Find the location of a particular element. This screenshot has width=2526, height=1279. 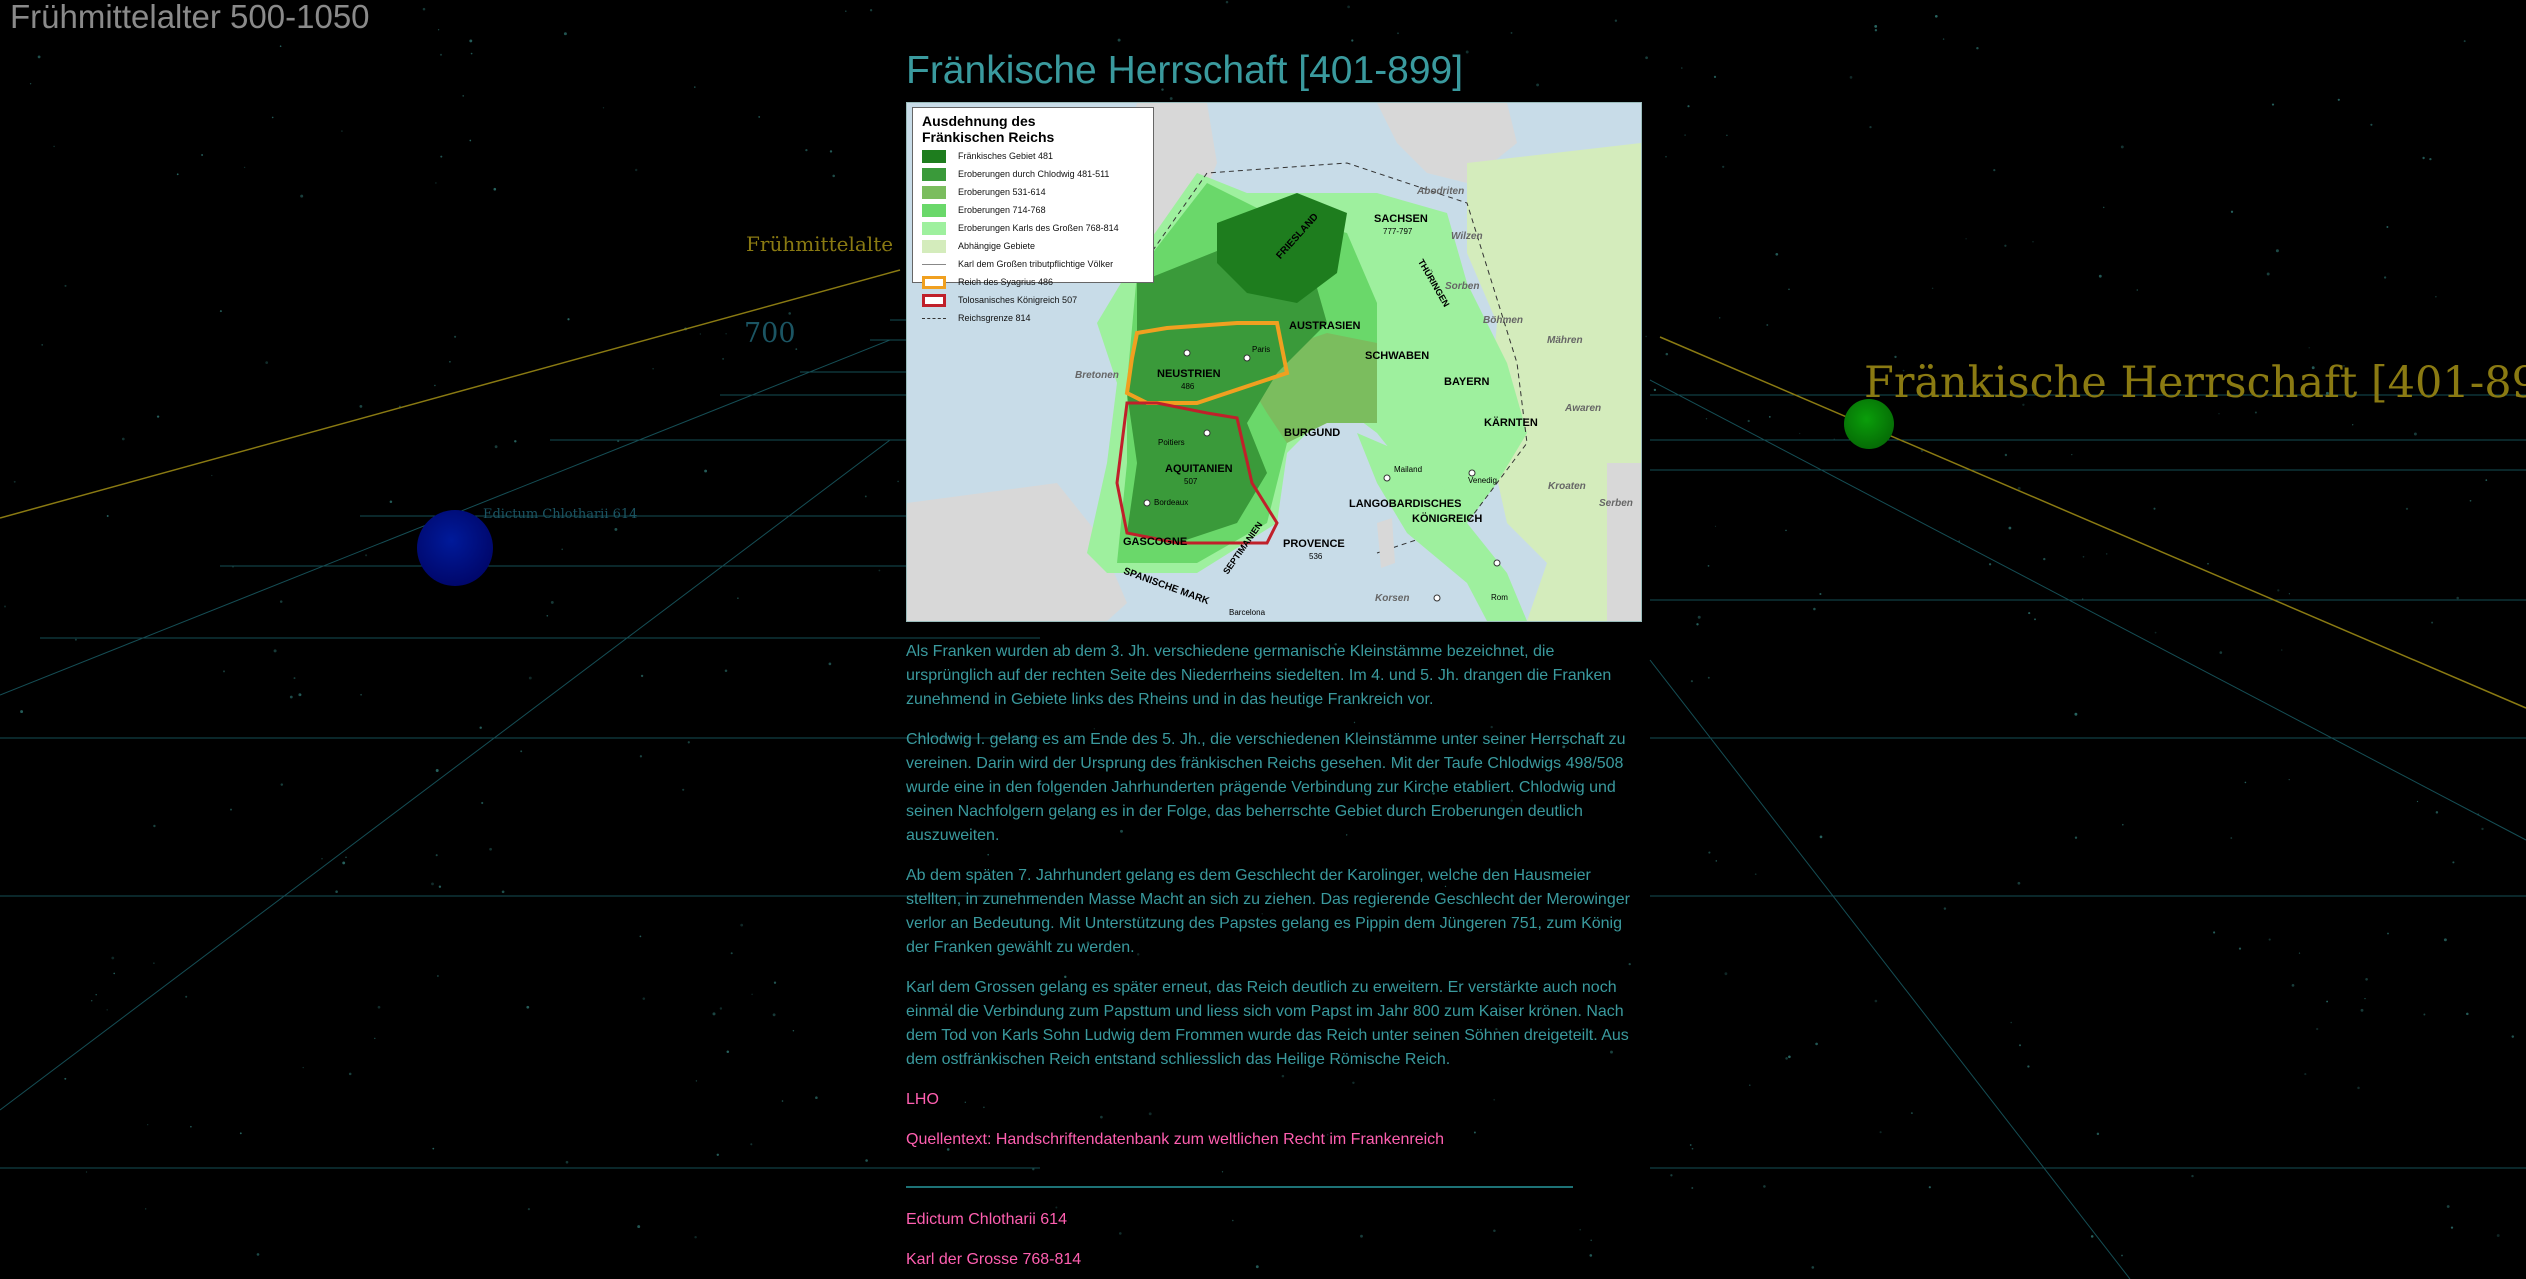

legend-row: Karl dem Großen tributpflichtige Völker is located at coordinates (1037, 264).